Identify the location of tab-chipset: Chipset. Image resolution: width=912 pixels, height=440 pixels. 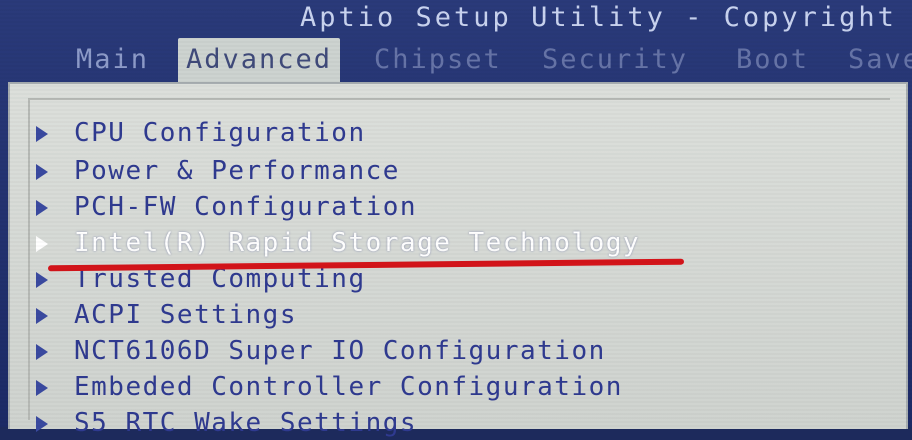
(438, 60).